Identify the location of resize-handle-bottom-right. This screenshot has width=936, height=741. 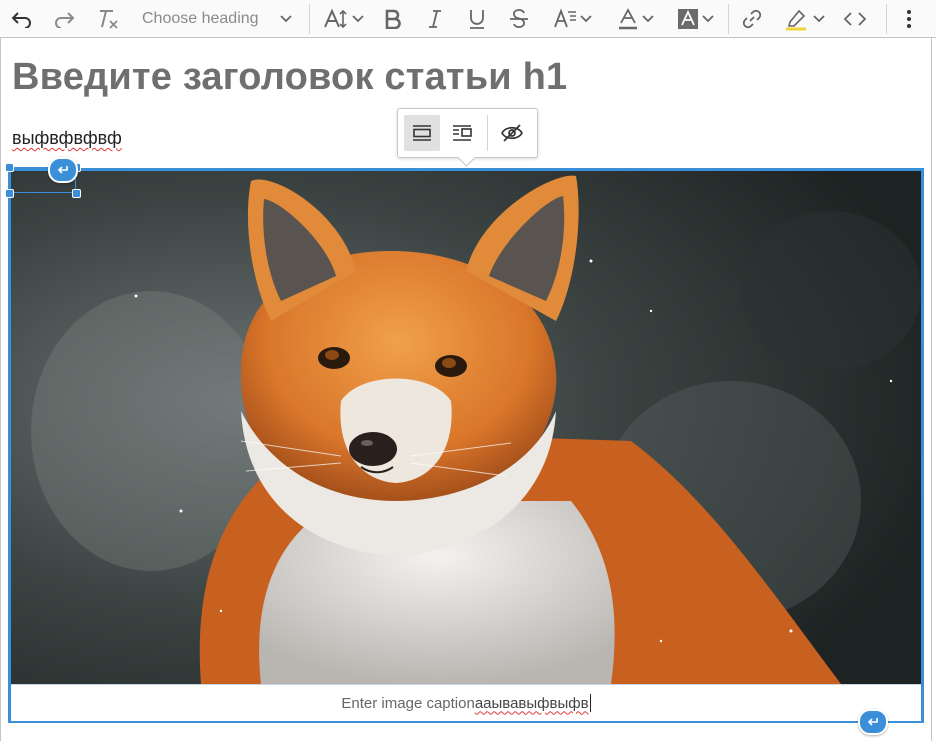
(76, 193).